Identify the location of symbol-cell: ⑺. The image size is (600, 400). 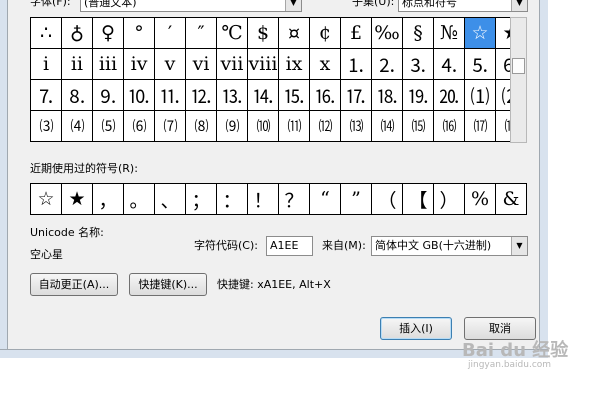
(170, 126).